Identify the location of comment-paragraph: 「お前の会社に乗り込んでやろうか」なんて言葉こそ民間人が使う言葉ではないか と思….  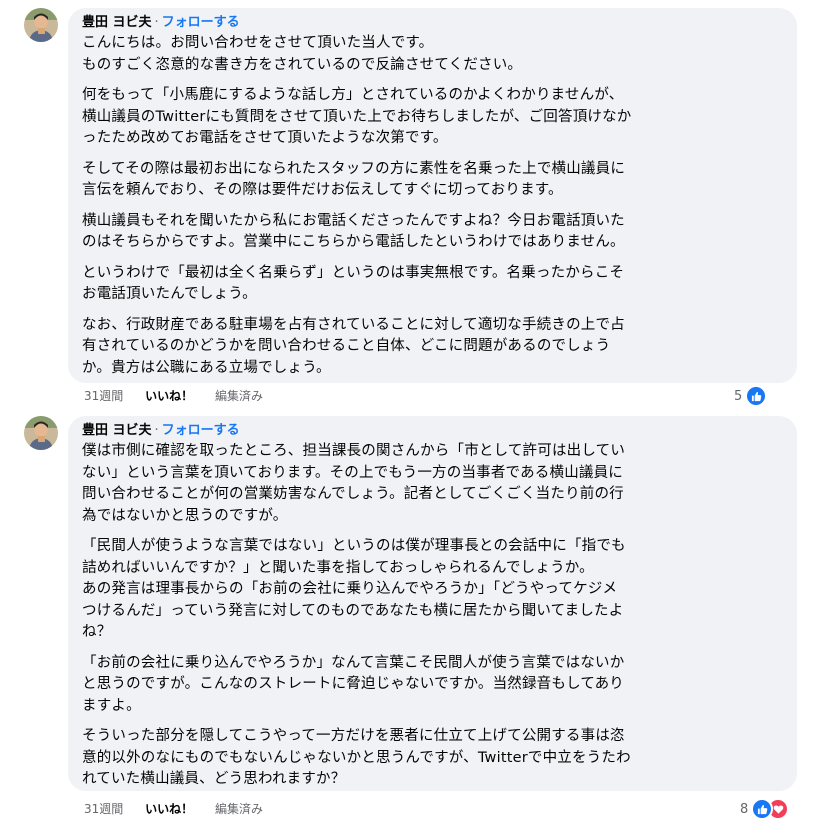
(353, 684).